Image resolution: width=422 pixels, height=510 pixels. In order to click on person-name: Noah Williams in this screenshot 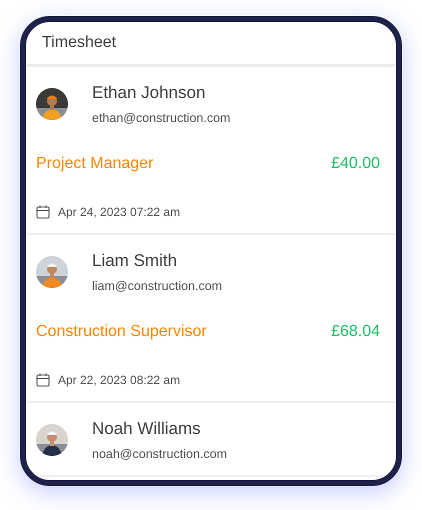, I will do `click(147, 429)`.